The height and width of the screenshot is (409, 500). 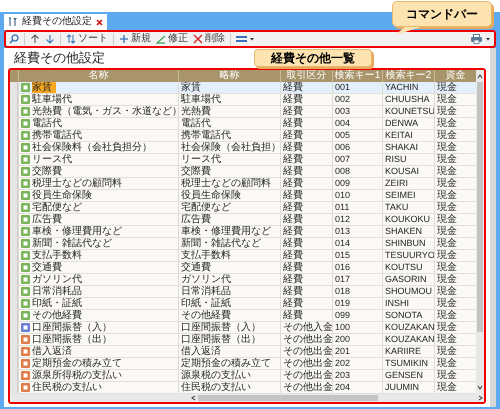 I want to click on table-cell: 車検・修理費用など, so click(x=77, y=231).